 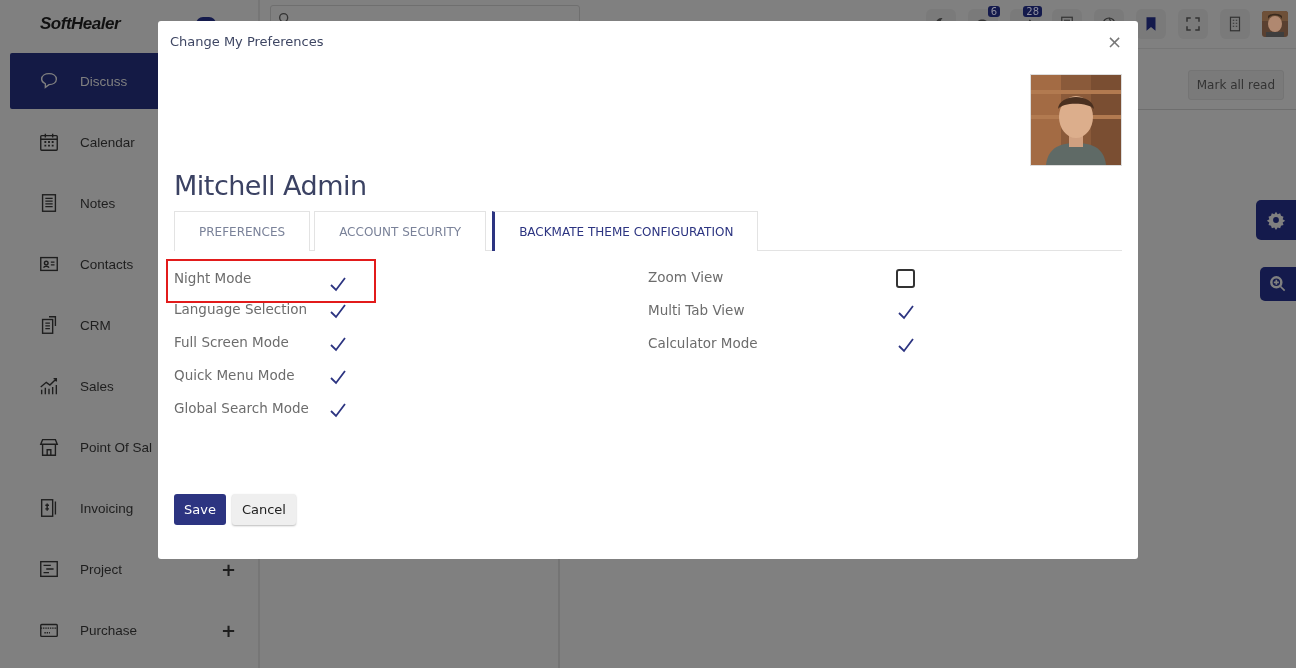 I want to click on chart-icon, so click(x=49, y=386).